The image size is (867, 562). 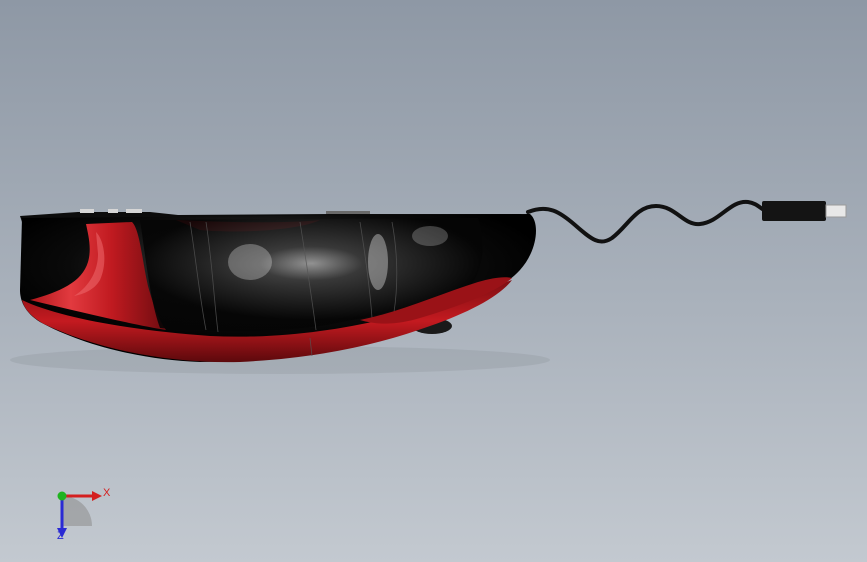 What do you see at coordinates (107, 493) in the screenshot?
I see `x-axis-label: X` at bounding box center [107, 493].